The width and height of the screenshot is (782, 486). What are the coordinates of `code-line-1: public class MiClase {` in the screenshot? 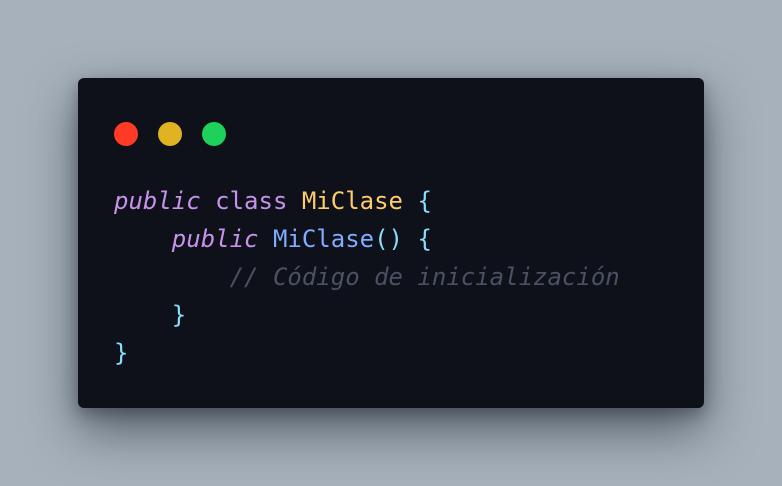 It's located at (367, 201).